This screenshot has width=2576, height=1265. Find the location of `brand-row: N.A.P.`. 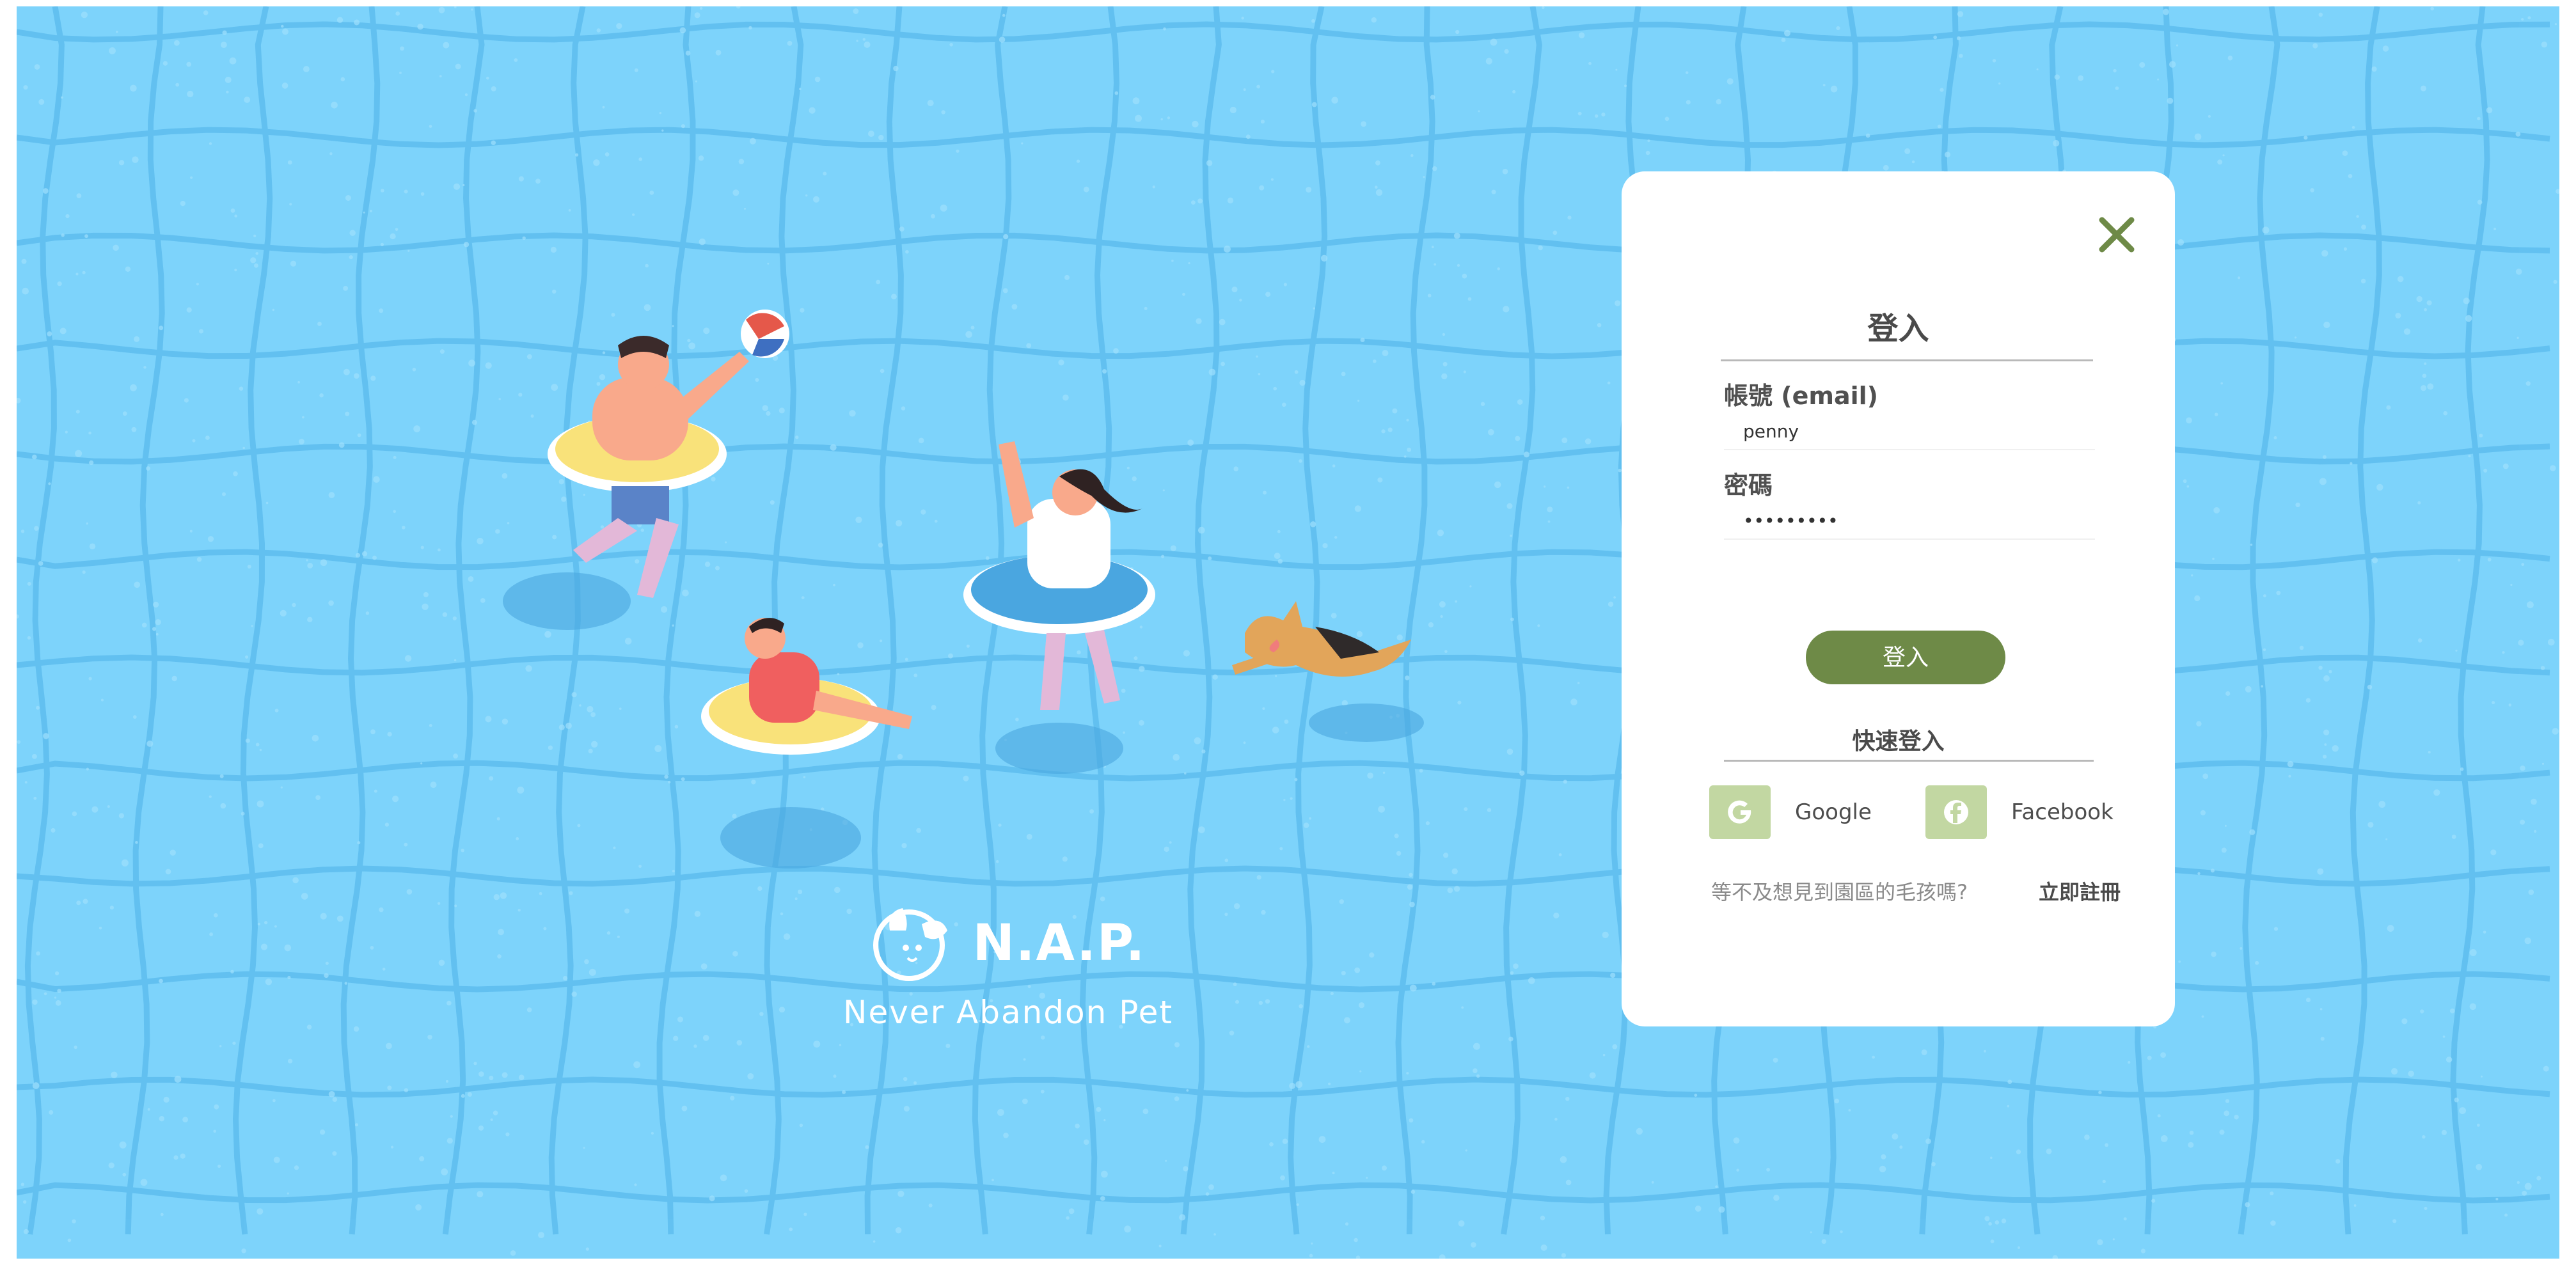

brand-row: N.A.P. is located at coordinates (1008, 943).